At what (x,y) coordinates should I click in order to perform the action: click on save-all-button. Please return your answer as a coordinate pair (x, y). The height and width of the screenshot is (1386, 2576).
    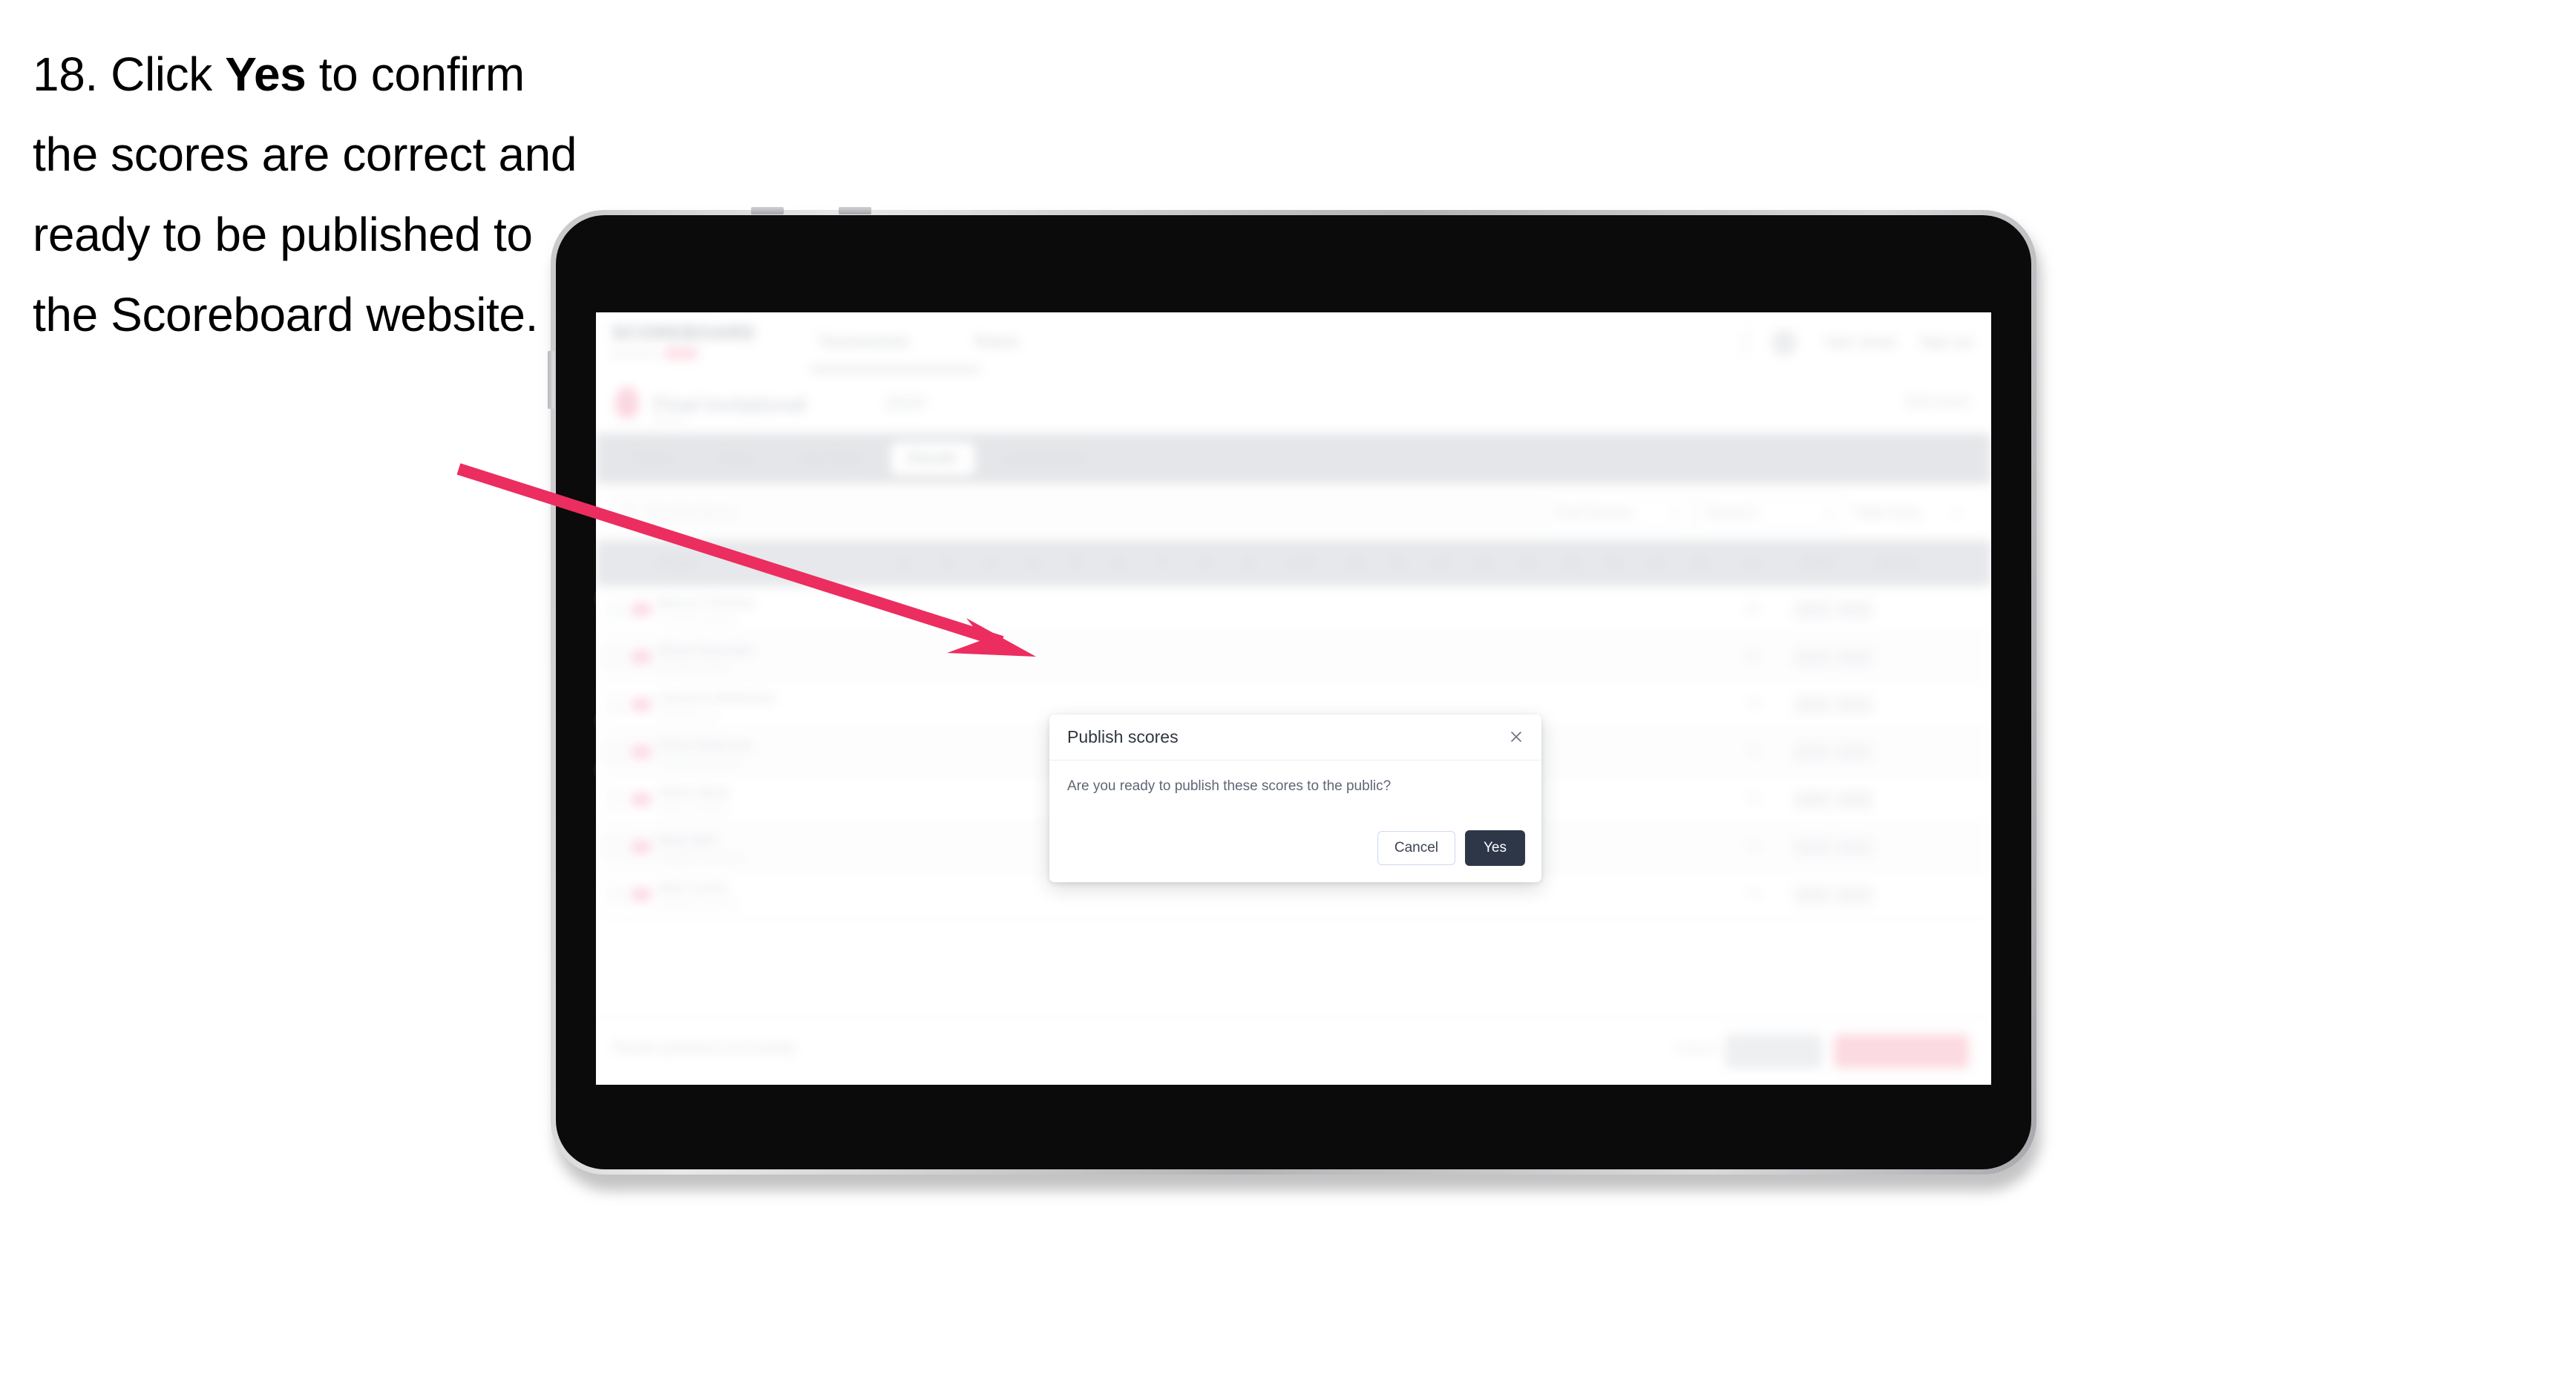
    Looking at the image, I should click on (1774, 1051).